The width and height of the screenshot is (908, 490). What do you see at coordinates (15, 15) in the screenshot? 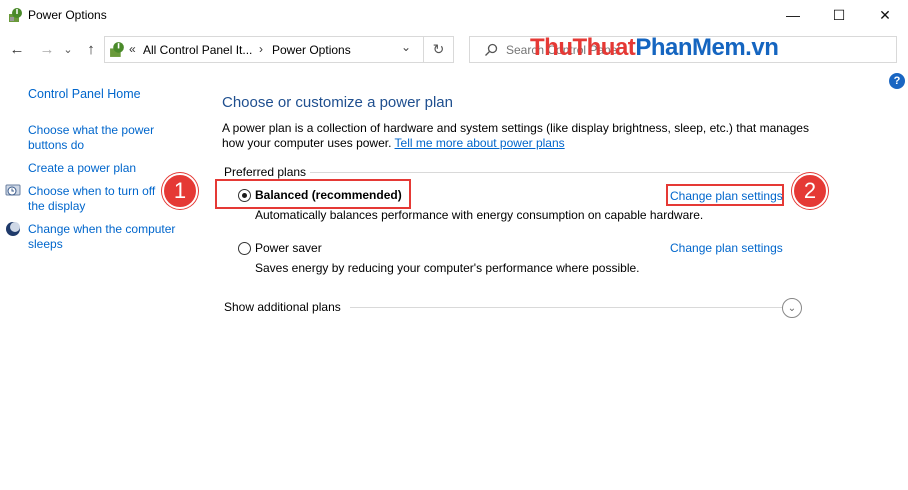
I see `power-options-icon` at bounding box center [15, 15].